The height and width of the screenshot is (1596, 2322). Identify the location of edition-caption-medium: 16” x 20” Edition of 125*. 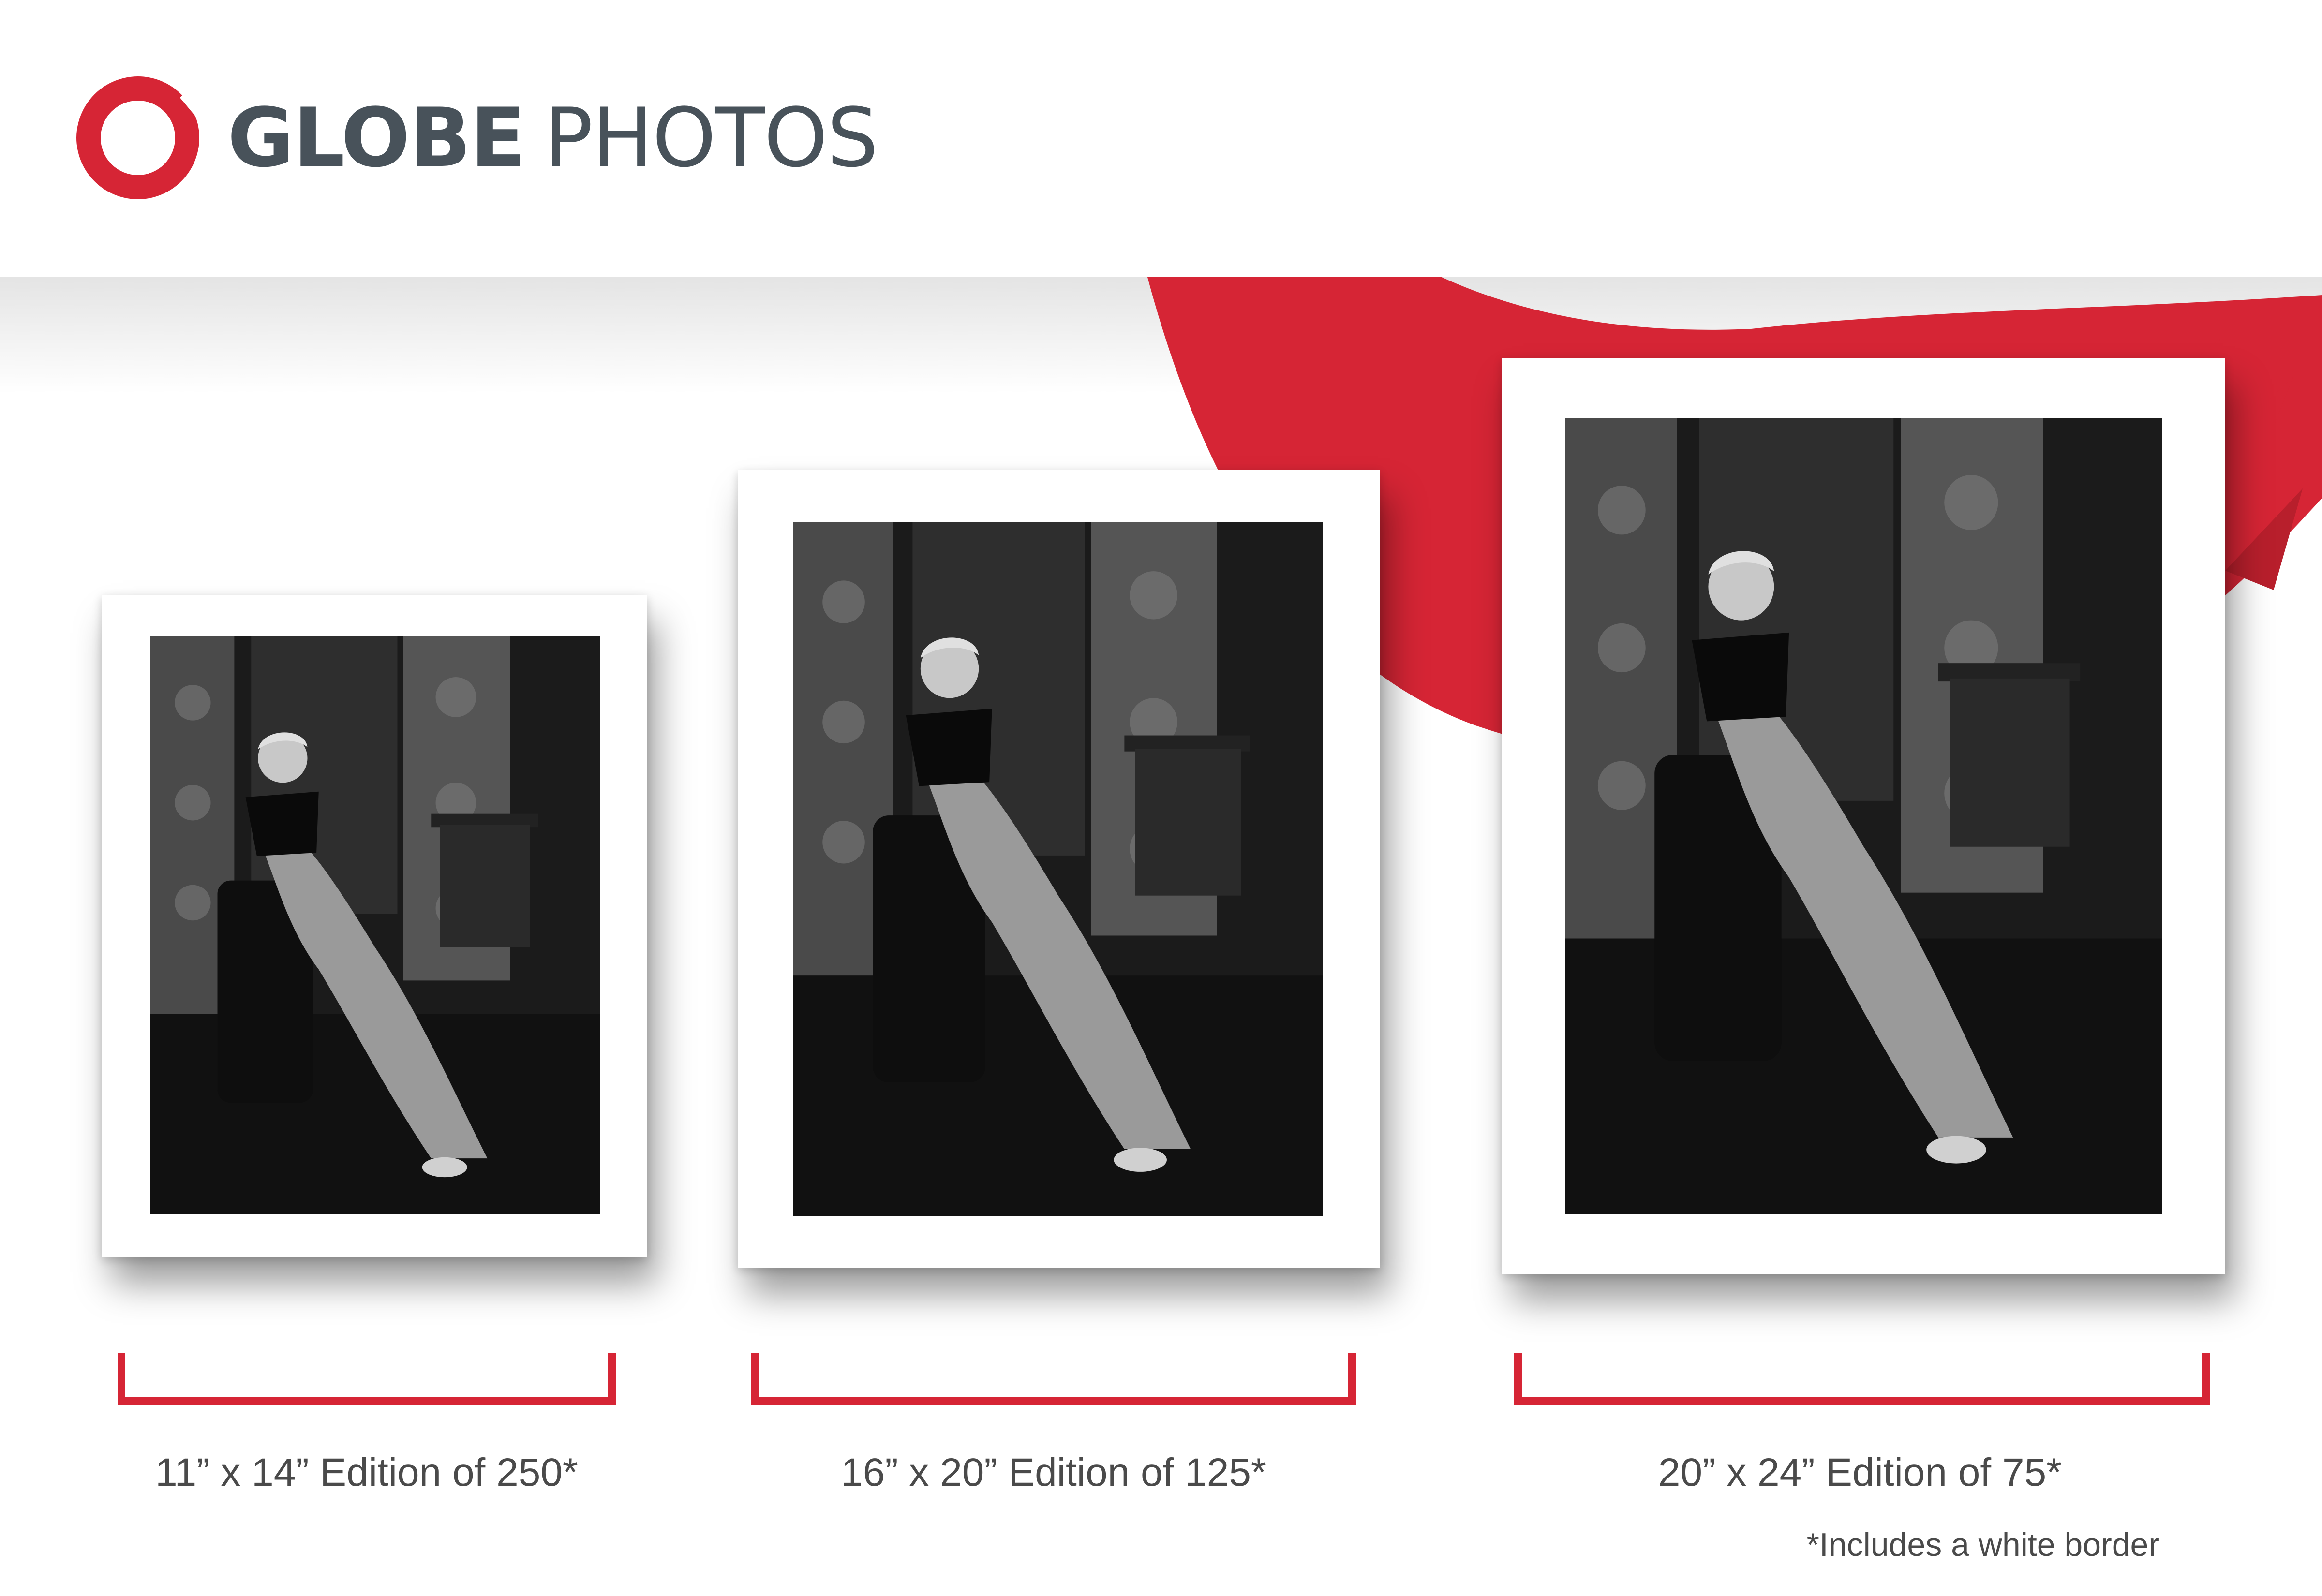
(1053, 1472).